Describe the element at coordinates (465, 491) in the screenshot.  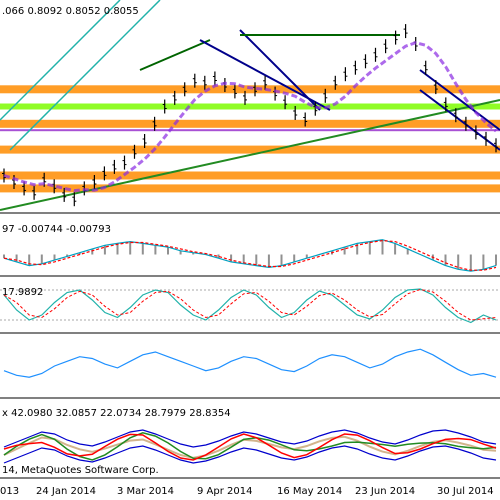
I see `x-tick-label: 30 Jul 2014` at that location.